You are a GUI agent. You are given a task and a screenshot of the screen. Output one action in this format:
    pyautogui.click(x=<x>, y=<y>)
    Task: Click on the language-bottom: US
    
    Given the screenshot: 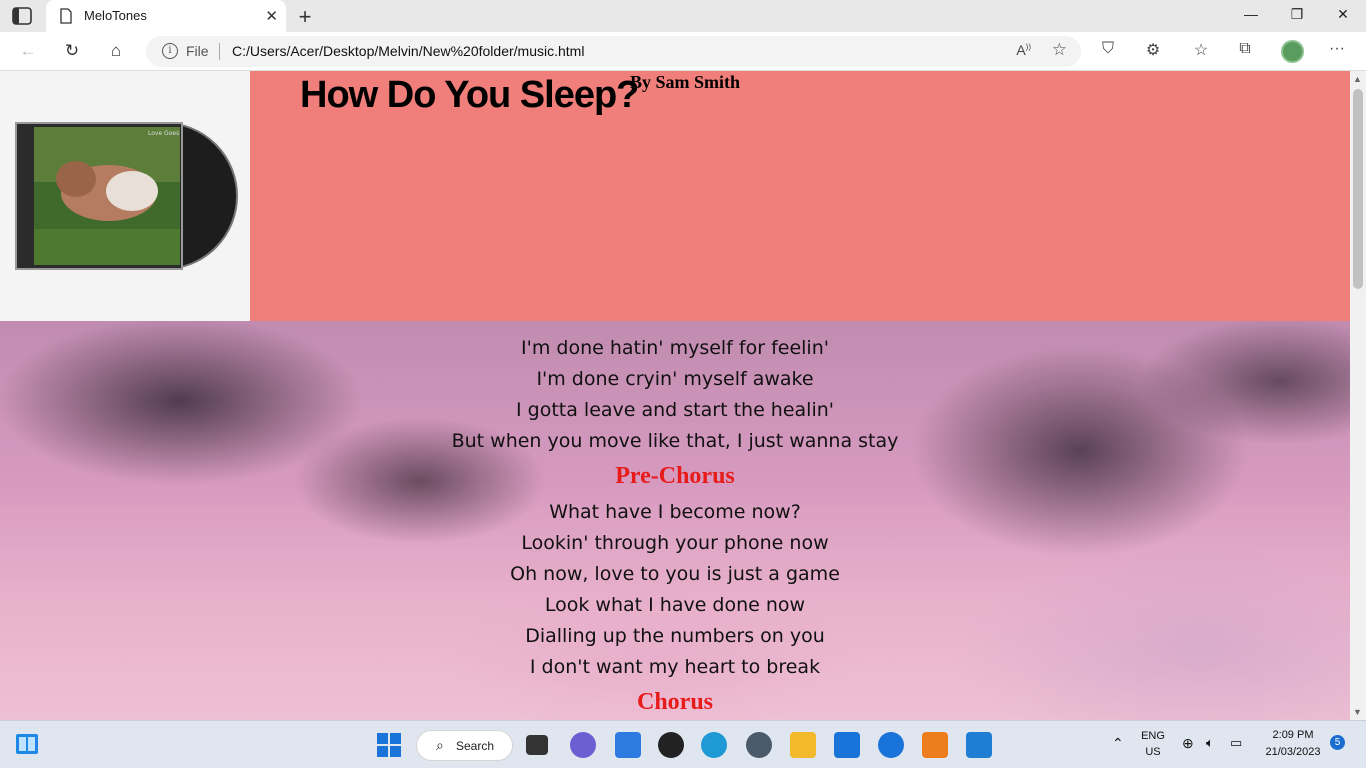 What is the action you would take?
    pyautogui.click(x=1153, y=752)
    